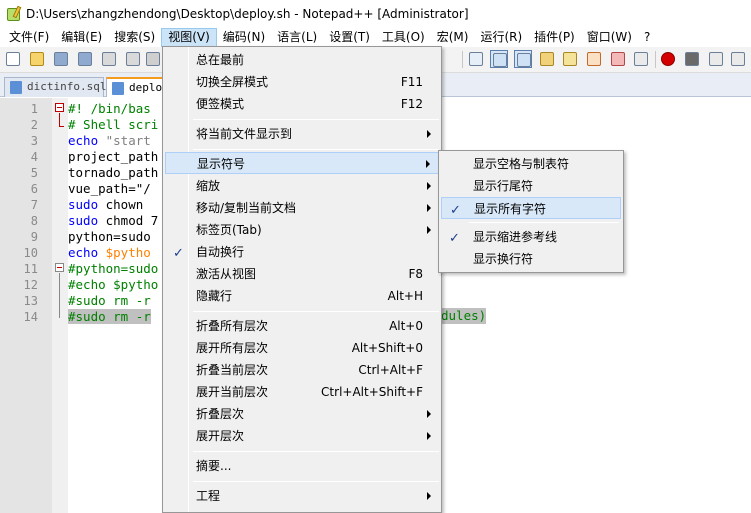 This screenshot has height=513, width=751. Describe the element at coordinates (113, 285) in the screenshot. I see `code-line: #echo $pytho` at that location.